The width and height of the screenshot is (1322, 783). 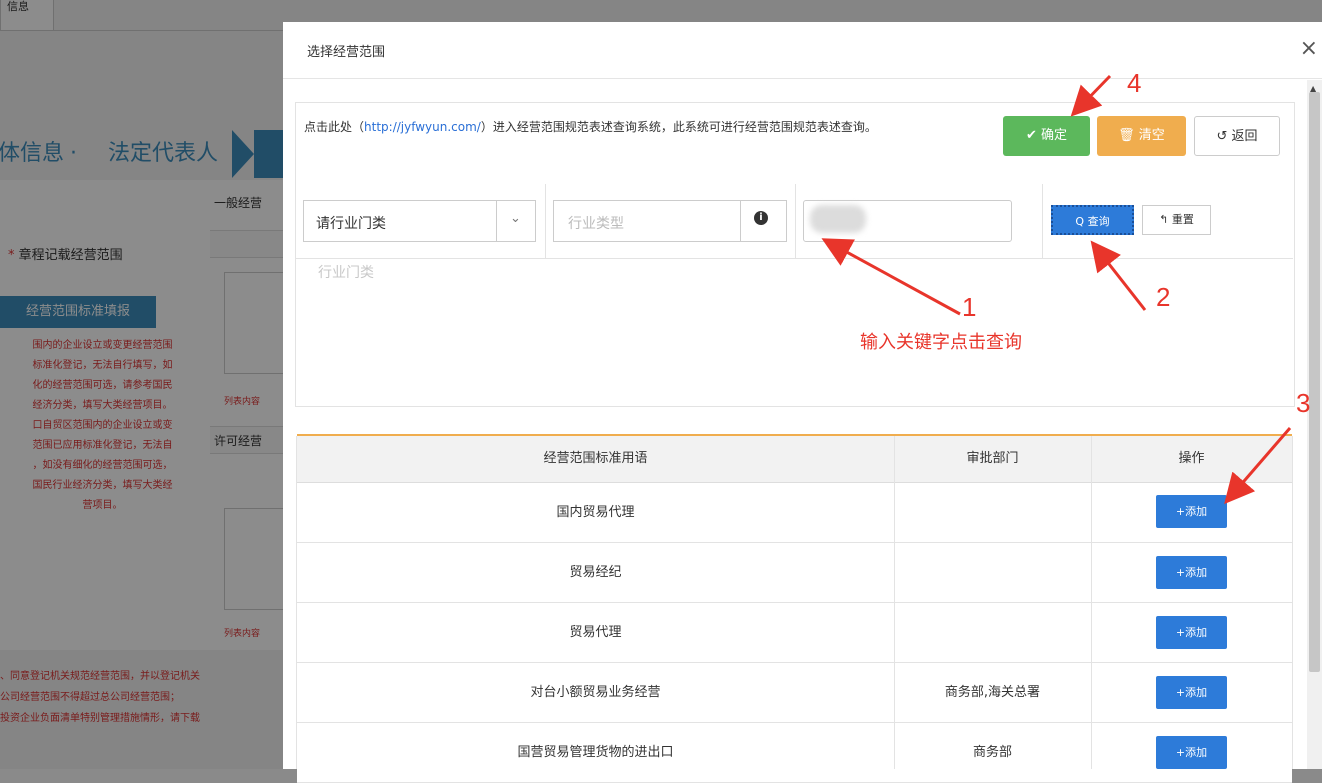 What do you see at coordinates (1303, 403) in the screenshot?
I see `annotation-number-3: 3` at bounding box center [1303, 403].